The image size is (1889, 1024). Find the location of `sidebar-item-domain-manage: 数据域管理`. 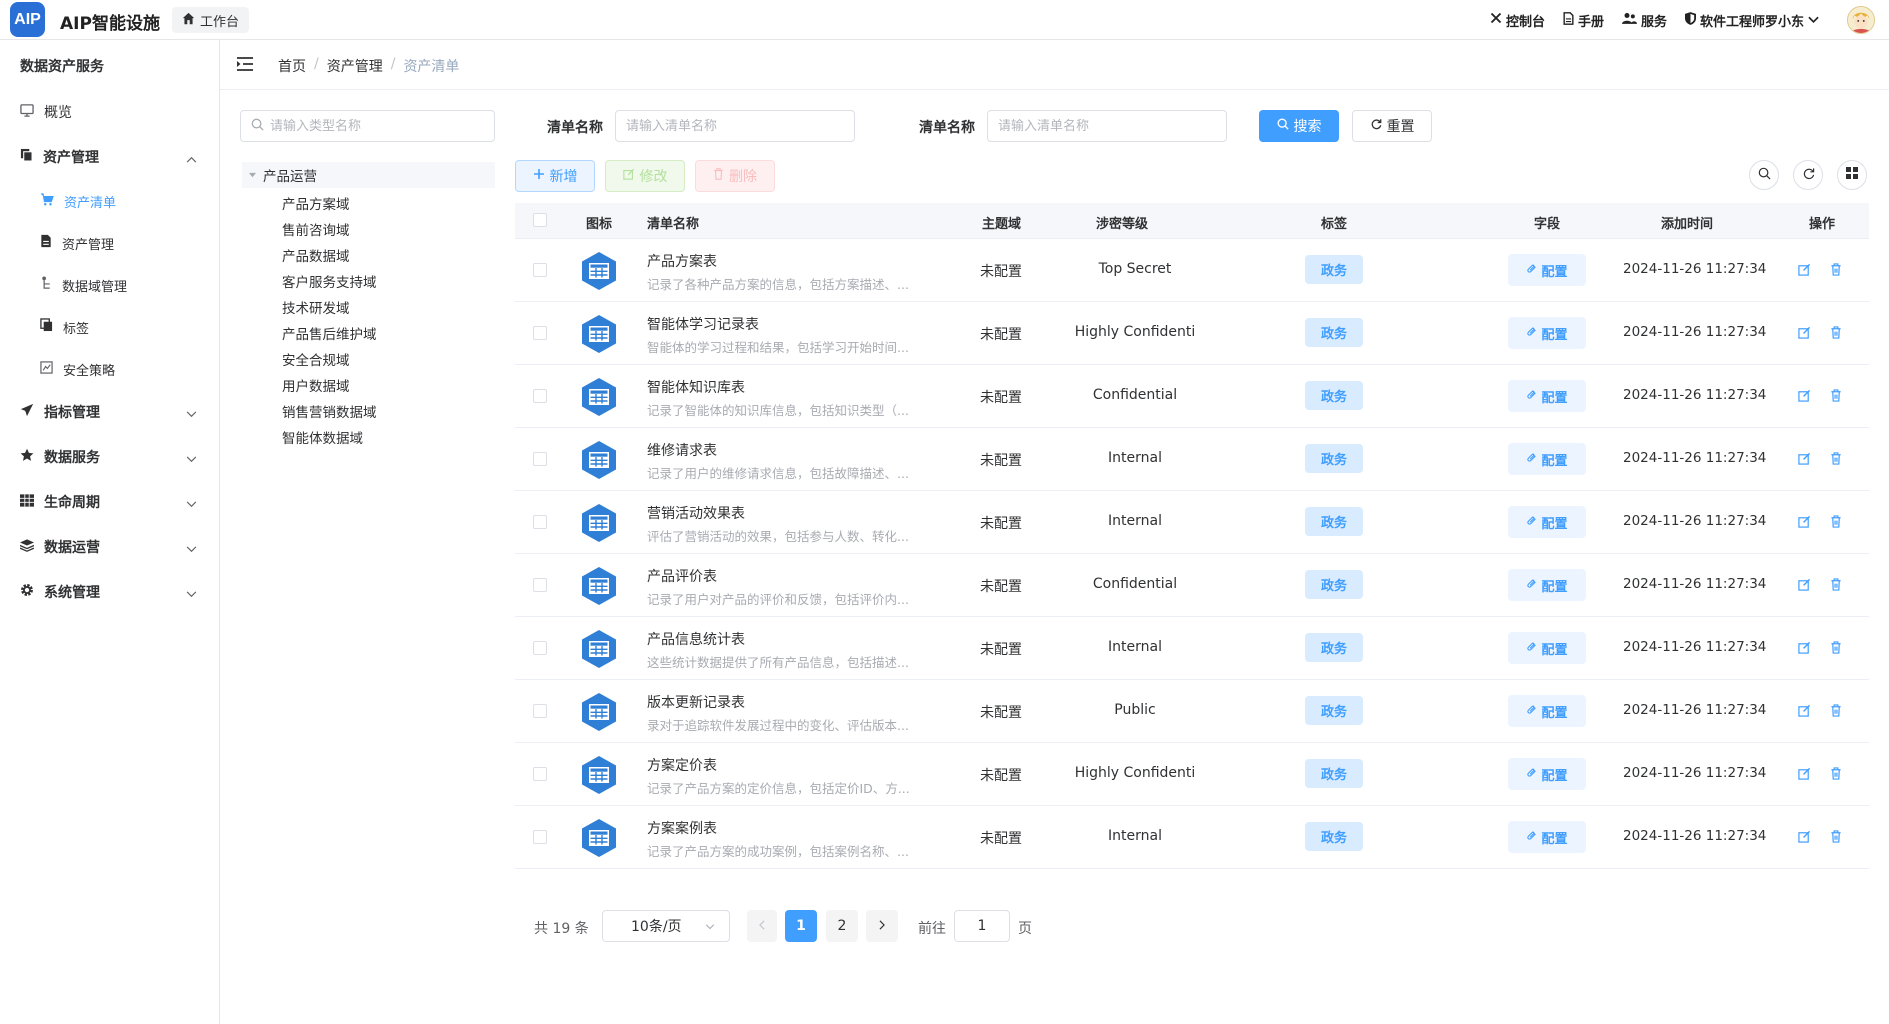

sidebar-item-domain-manage: 数据域管理 is located at coordinates (109, 285).